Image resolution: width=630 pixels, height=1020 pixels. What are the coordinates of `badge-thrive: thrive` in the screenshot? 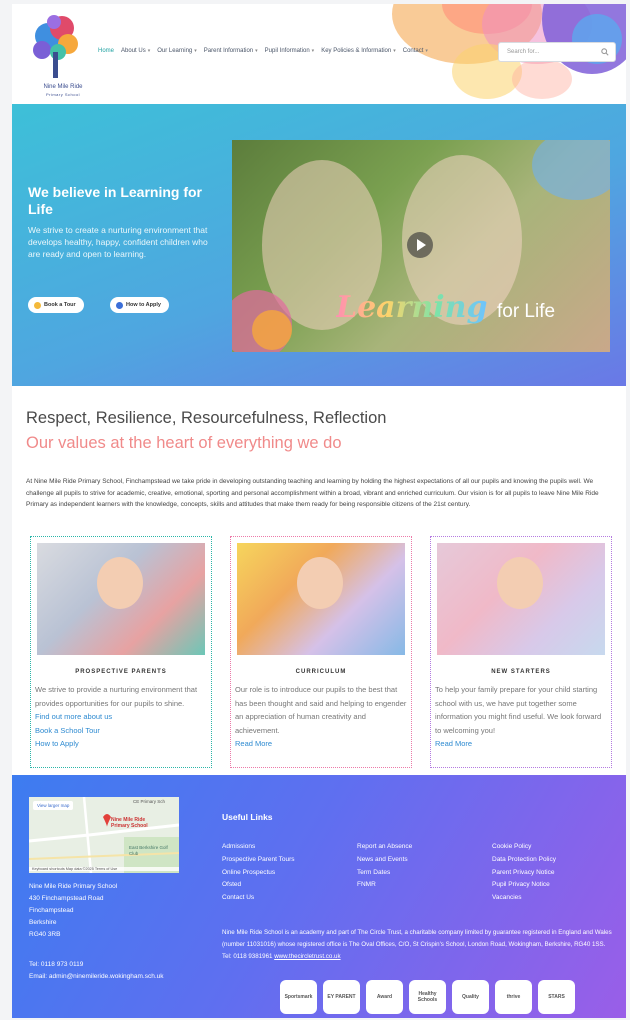 It's located at (513, 997).